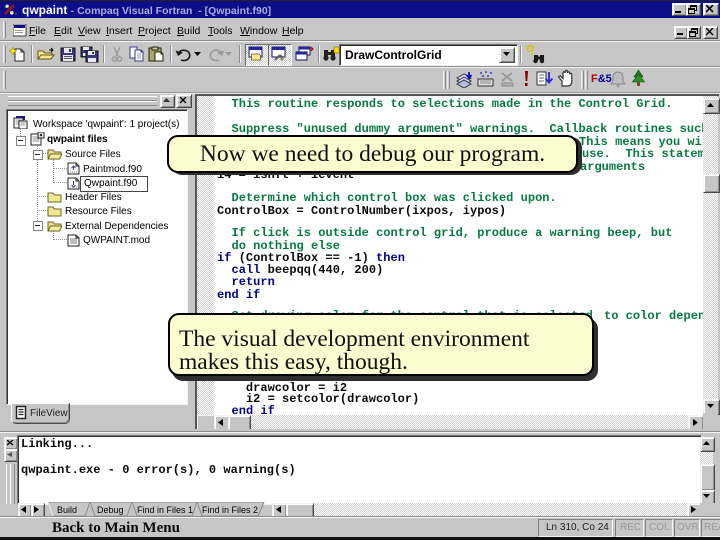 This screenshot has height=540, width=720. Describe the element at coordinates (110, 510) in the screenshot. I see `svg-text: Debug` at that location.